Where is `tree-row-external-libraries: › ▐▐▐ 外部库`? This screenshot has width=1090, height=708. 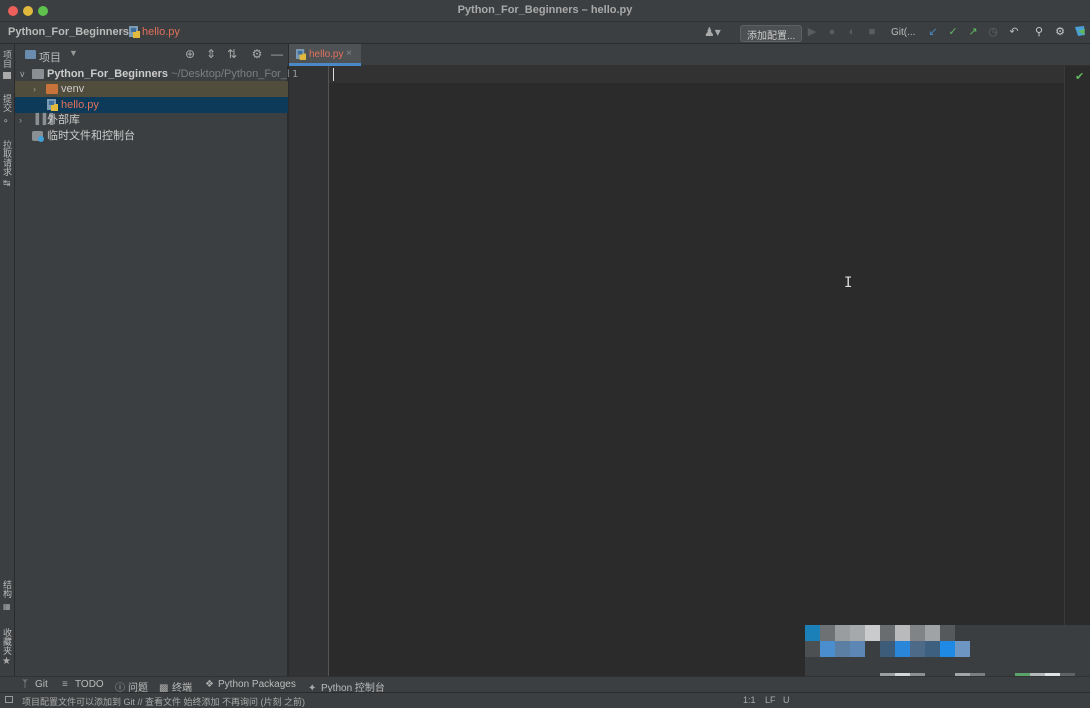
tree-row-external-libraries: › ▐▐▐ 外部库 is located at coordinates (151, 120).